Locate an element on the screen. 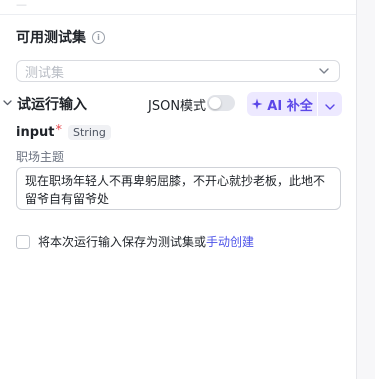  variable-description: 职场主题 is located at coordinates (40, 157).